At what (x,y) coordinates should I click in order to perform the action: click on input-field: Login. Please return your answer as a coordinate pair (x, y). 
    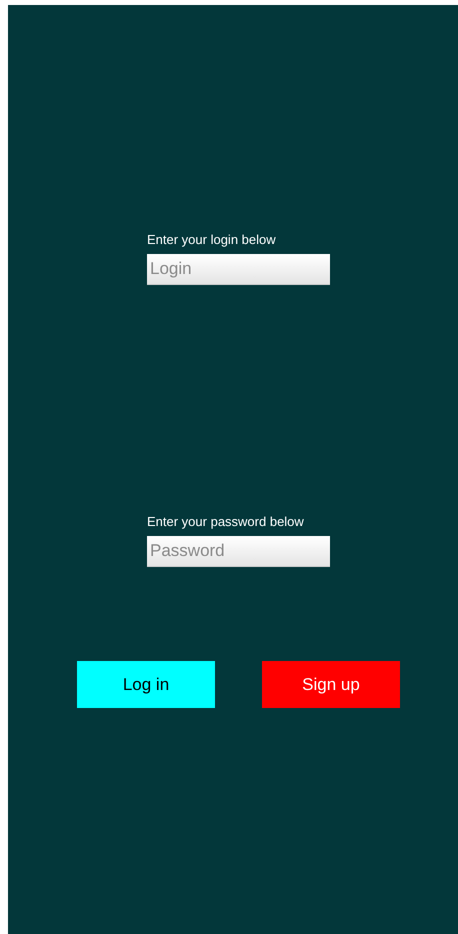
    Looking at the image, I should click on (238, 269).